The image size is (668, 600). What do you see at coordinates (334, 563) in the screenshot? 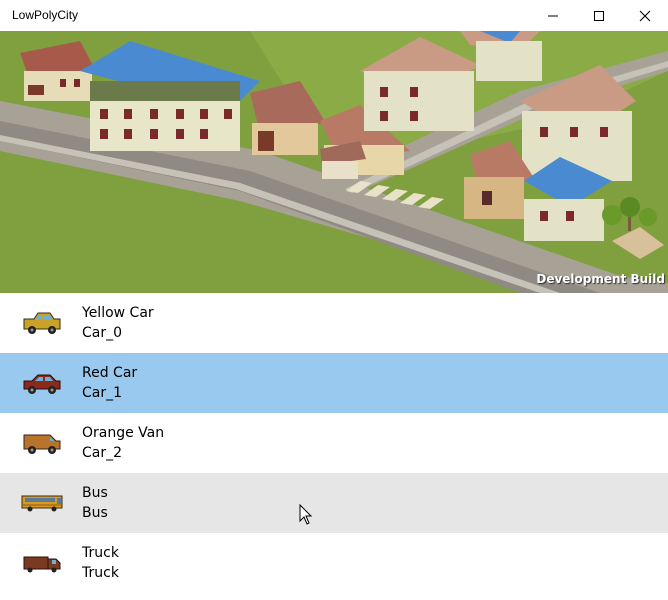
I see `list-item: Truck Truck` at bounding box center [334, 563].